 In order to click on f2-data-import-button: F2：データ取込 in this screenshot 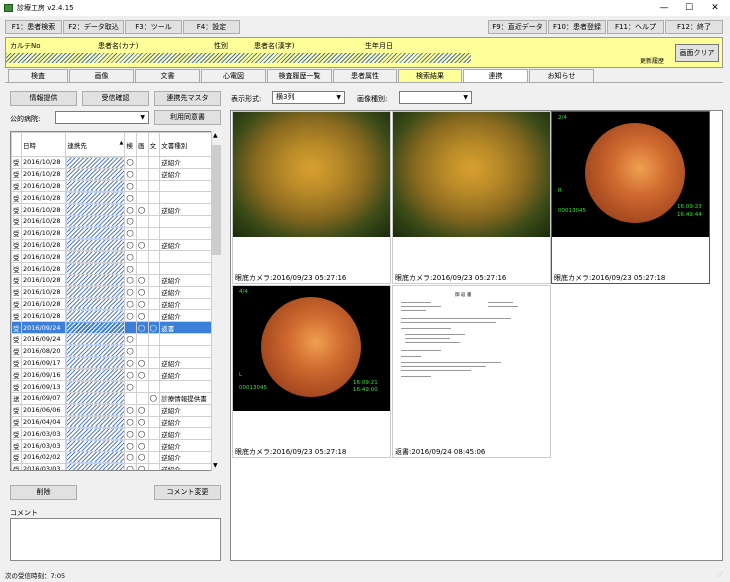, I will do `click(93, 27)`.